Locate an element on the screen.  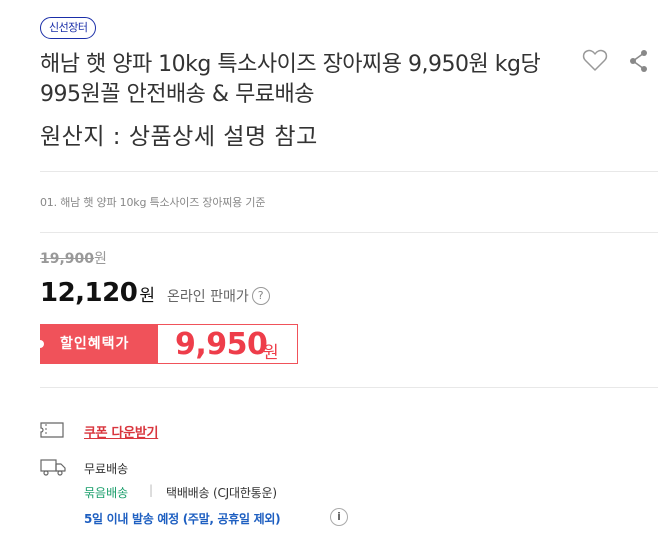
original-price-unit: 원 is located at coordinates (100, 259).